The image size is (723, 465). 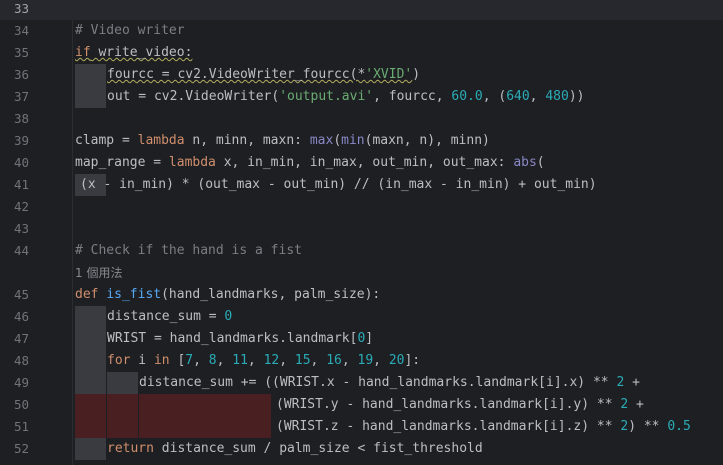 What do you see at coordinates (353, 140) in the screenshot?
I see `builtin-token: min` at bounding box center [353, 140].